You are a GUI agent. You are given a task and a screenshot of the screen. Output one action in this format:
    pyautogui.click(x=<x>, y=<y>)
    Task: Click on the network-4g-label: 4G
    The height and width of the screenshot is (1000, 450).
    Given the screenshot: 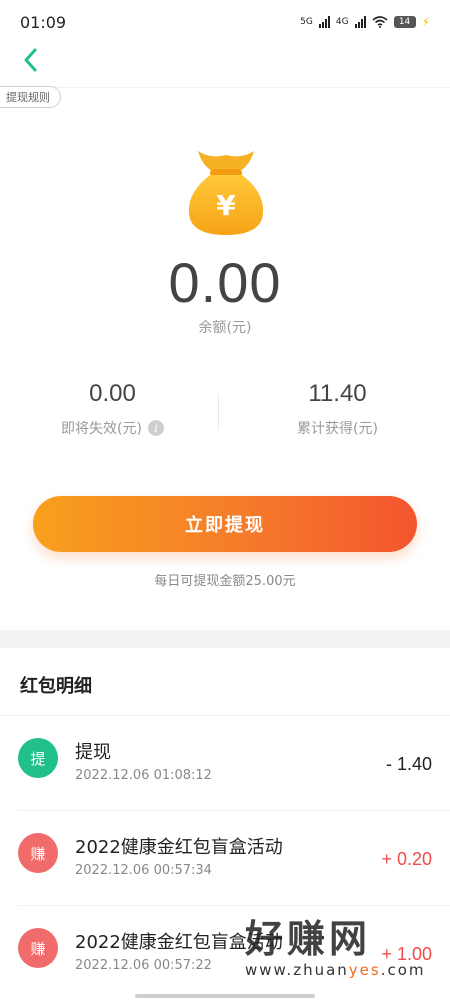 What is the action you would take?
    pyautogui.click(x=342, y=22)
    